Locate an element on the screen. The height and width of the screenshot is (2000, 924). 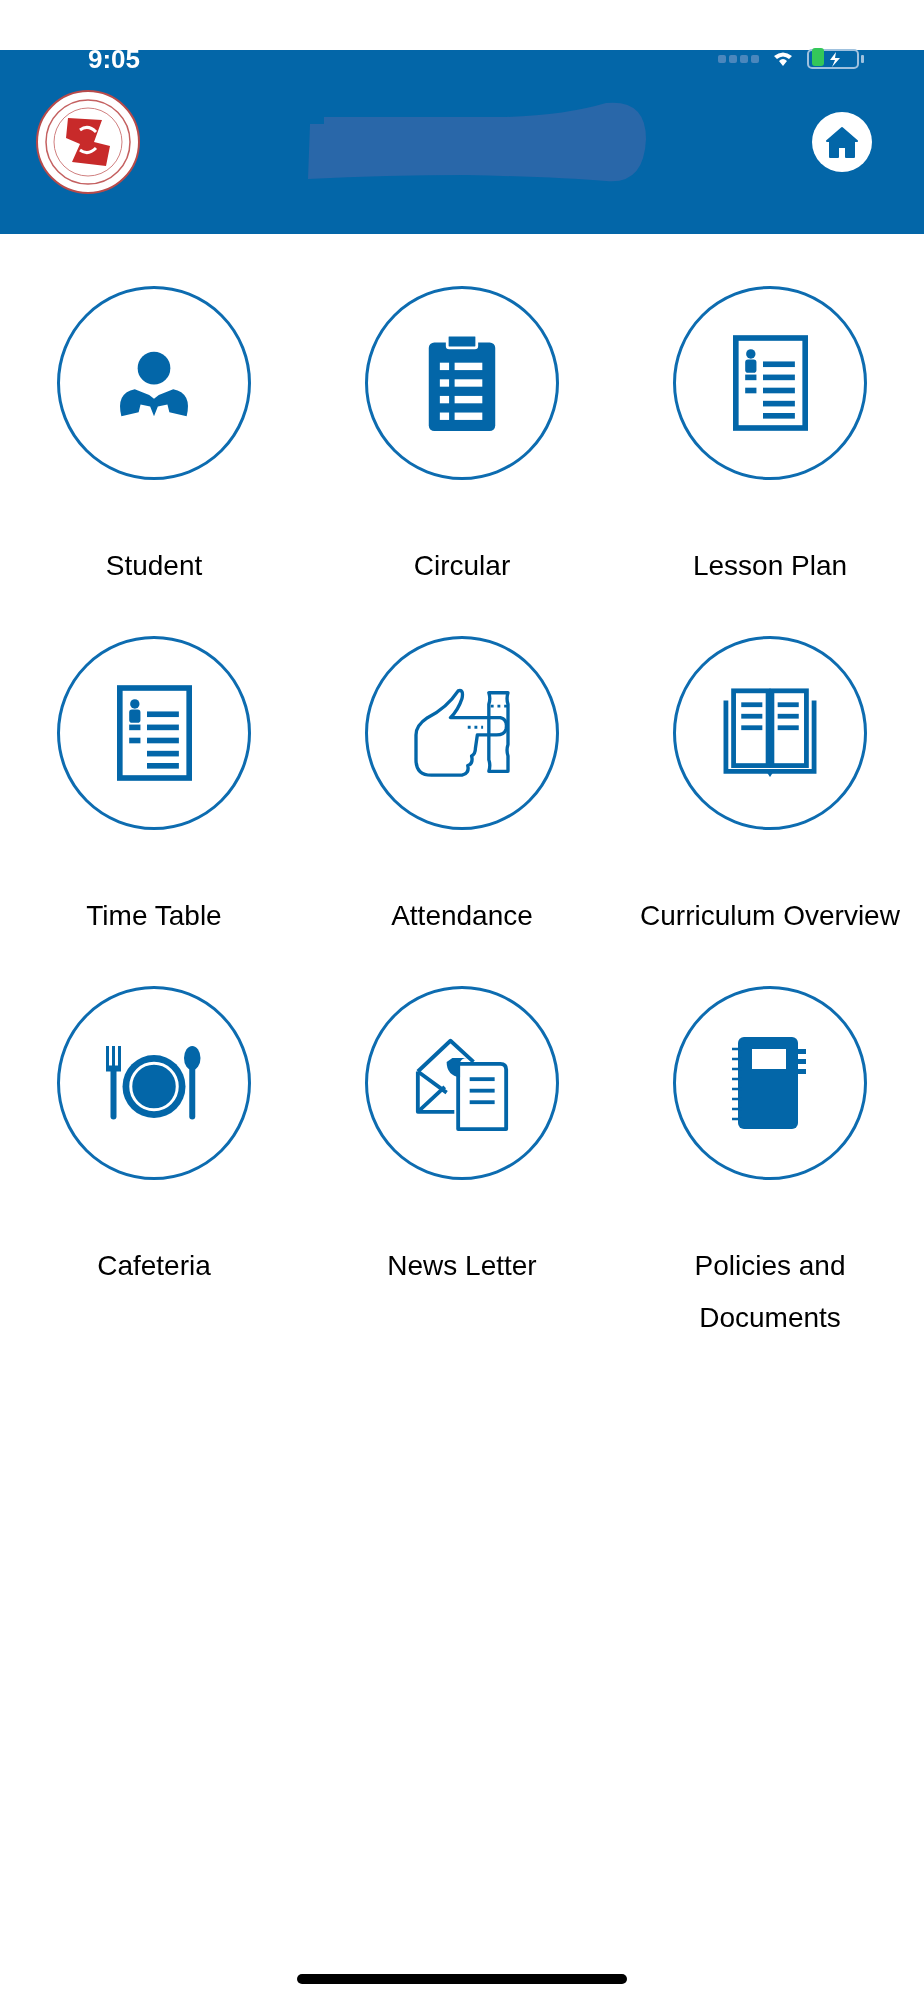
menu-tile-label: Student is located at coordinates (154, 566).